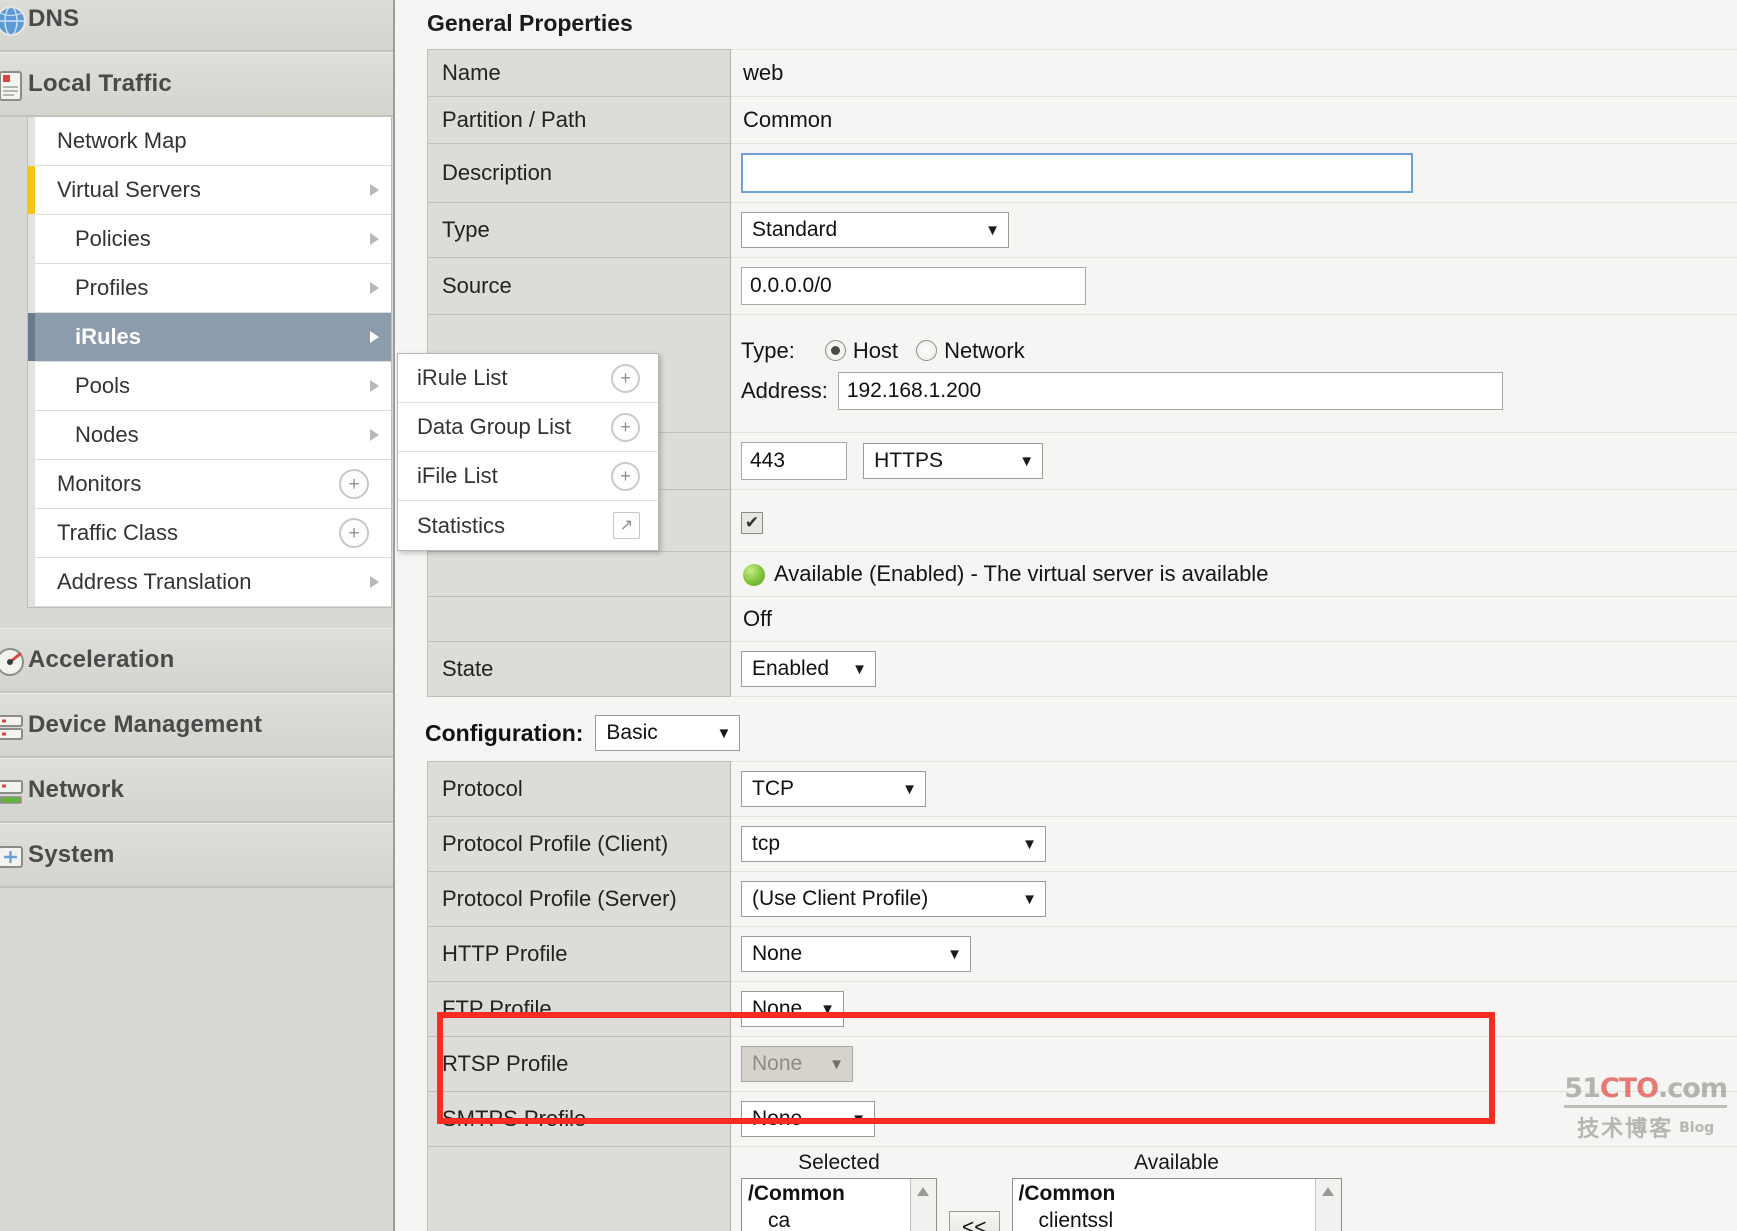 This screenshot has width=1737, height=1231. I want to click on page-title: General Properties, so click(530, 23).